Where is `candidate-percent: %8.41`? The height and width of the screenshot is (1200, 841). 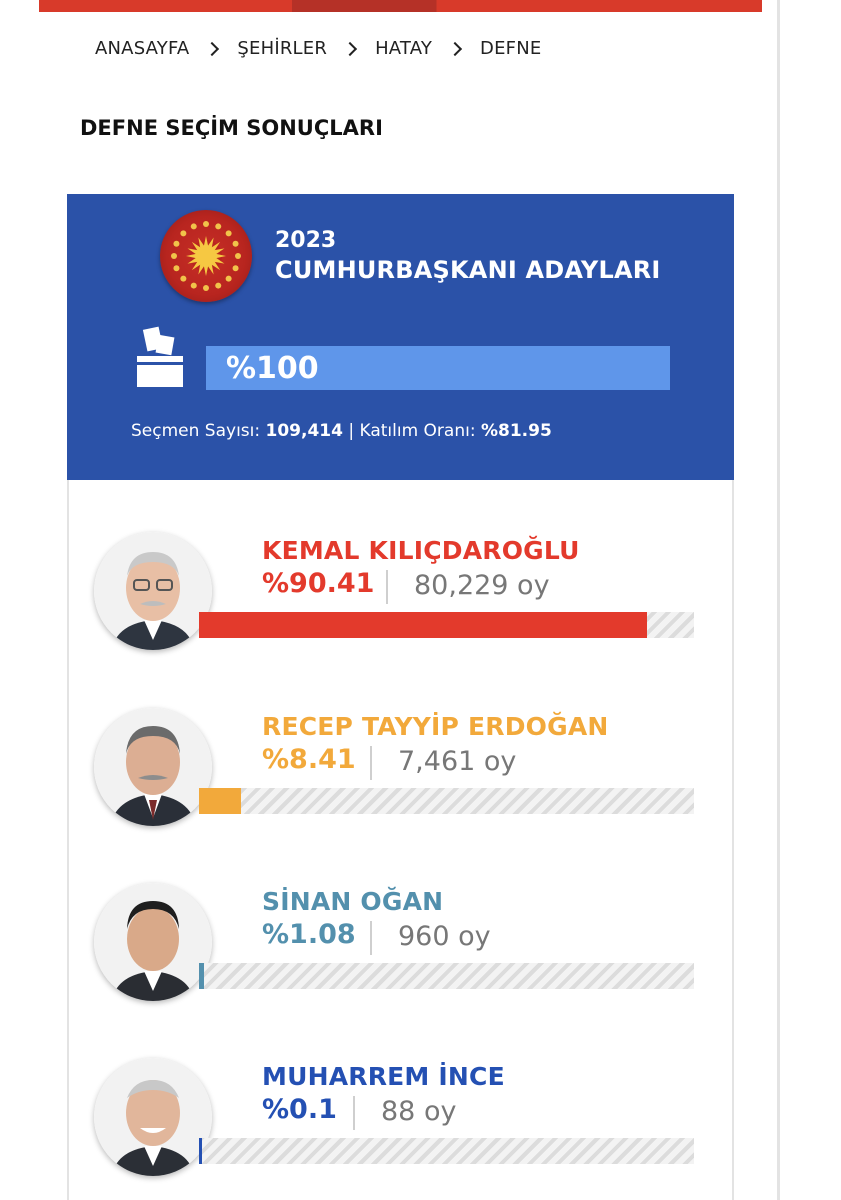
candidate-percent: %8.41 is located at coordinates (309, 759).